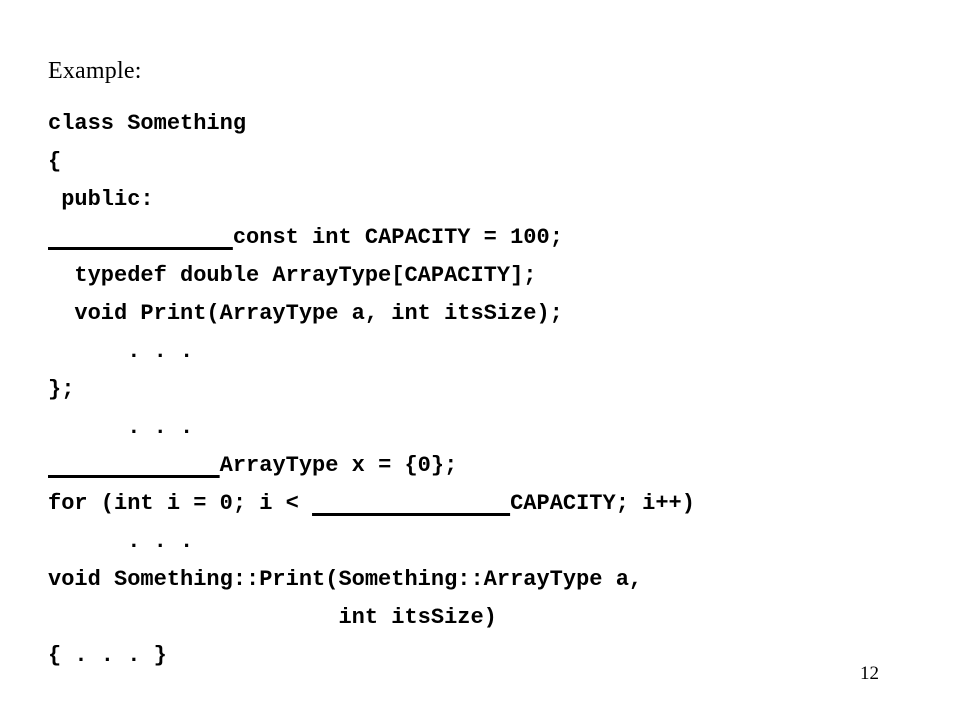 The height and width of the screenshot is (720, 960). Describe the element at coordinates (95, 71) in the screenshot. I see `slide-title: Example:` at that location.